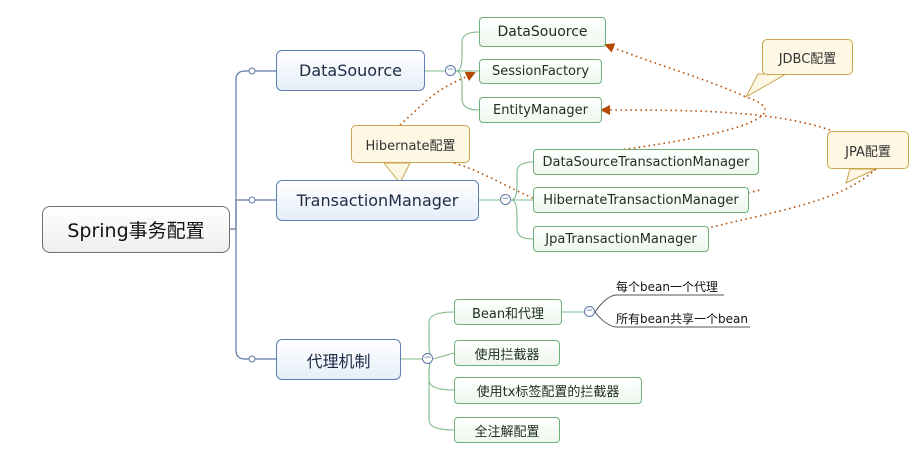 Image resolution: width=923 pixels, height=464 pixels. I want to click on leaf-tx-interceptor: 使用tx标签配置的拦截器, so click(548, 390).